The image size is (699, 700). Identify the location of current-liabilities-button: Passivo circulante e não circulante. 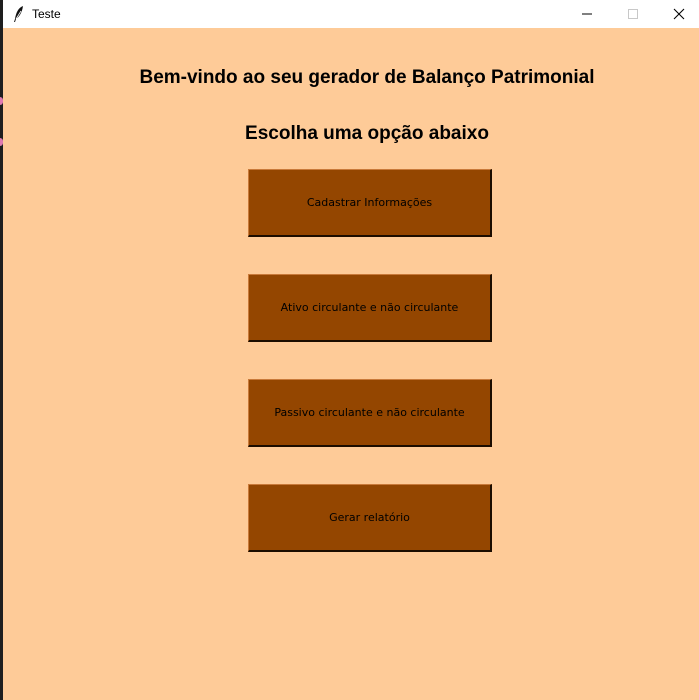
(370, 413).